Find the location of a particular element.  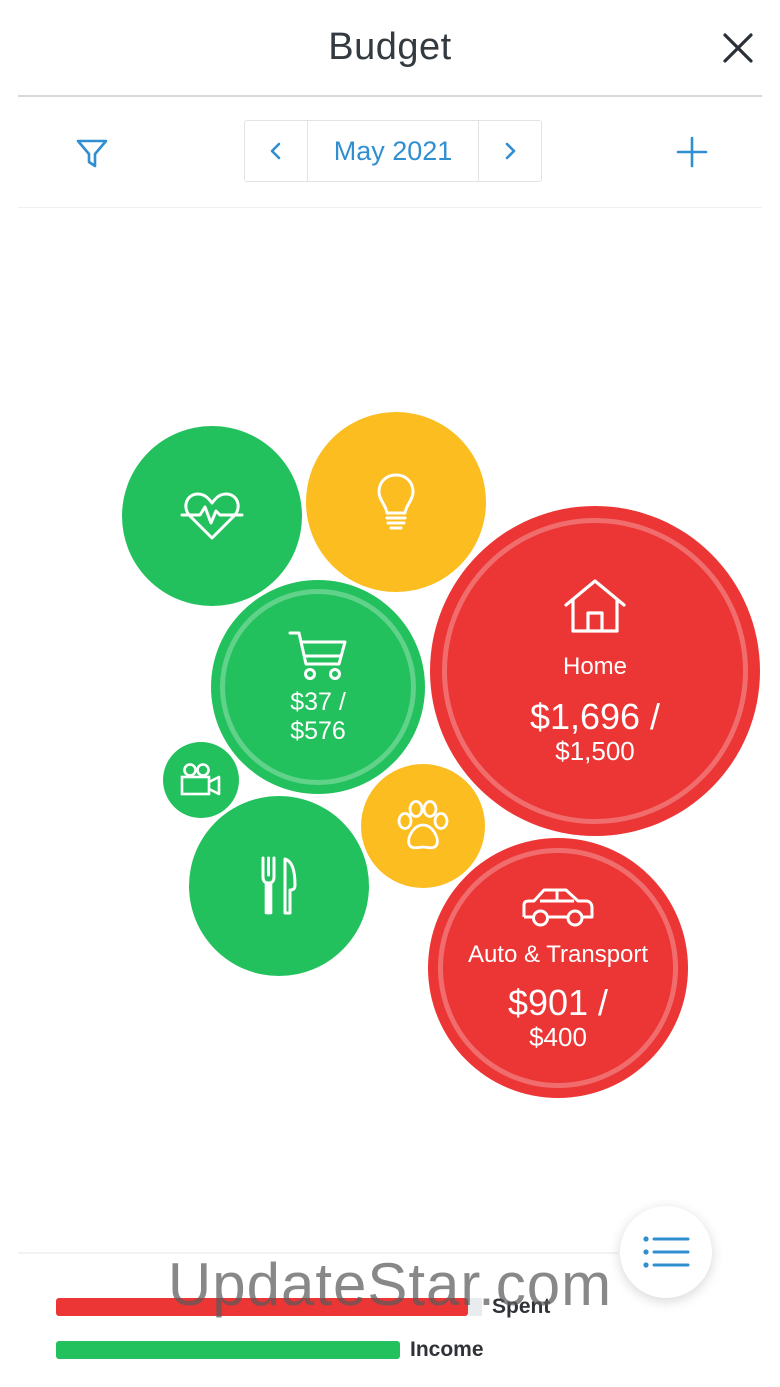

plus-icon is located at coordinates (692, 152).